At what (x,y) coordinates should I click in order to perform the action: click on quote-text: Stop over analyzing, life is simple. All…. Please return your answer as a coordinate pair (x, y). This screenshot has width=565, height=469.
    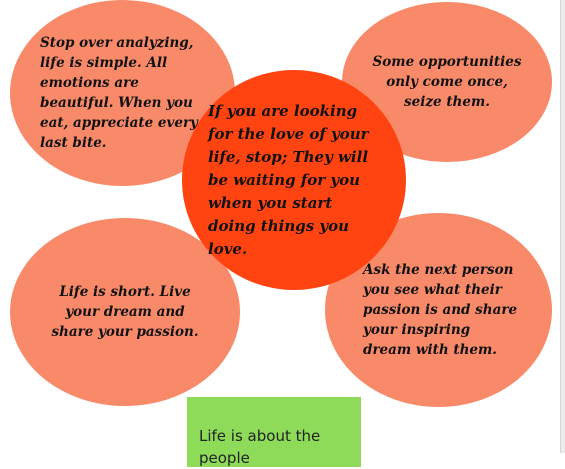
    Looking at the image, I should click on (119, 93).